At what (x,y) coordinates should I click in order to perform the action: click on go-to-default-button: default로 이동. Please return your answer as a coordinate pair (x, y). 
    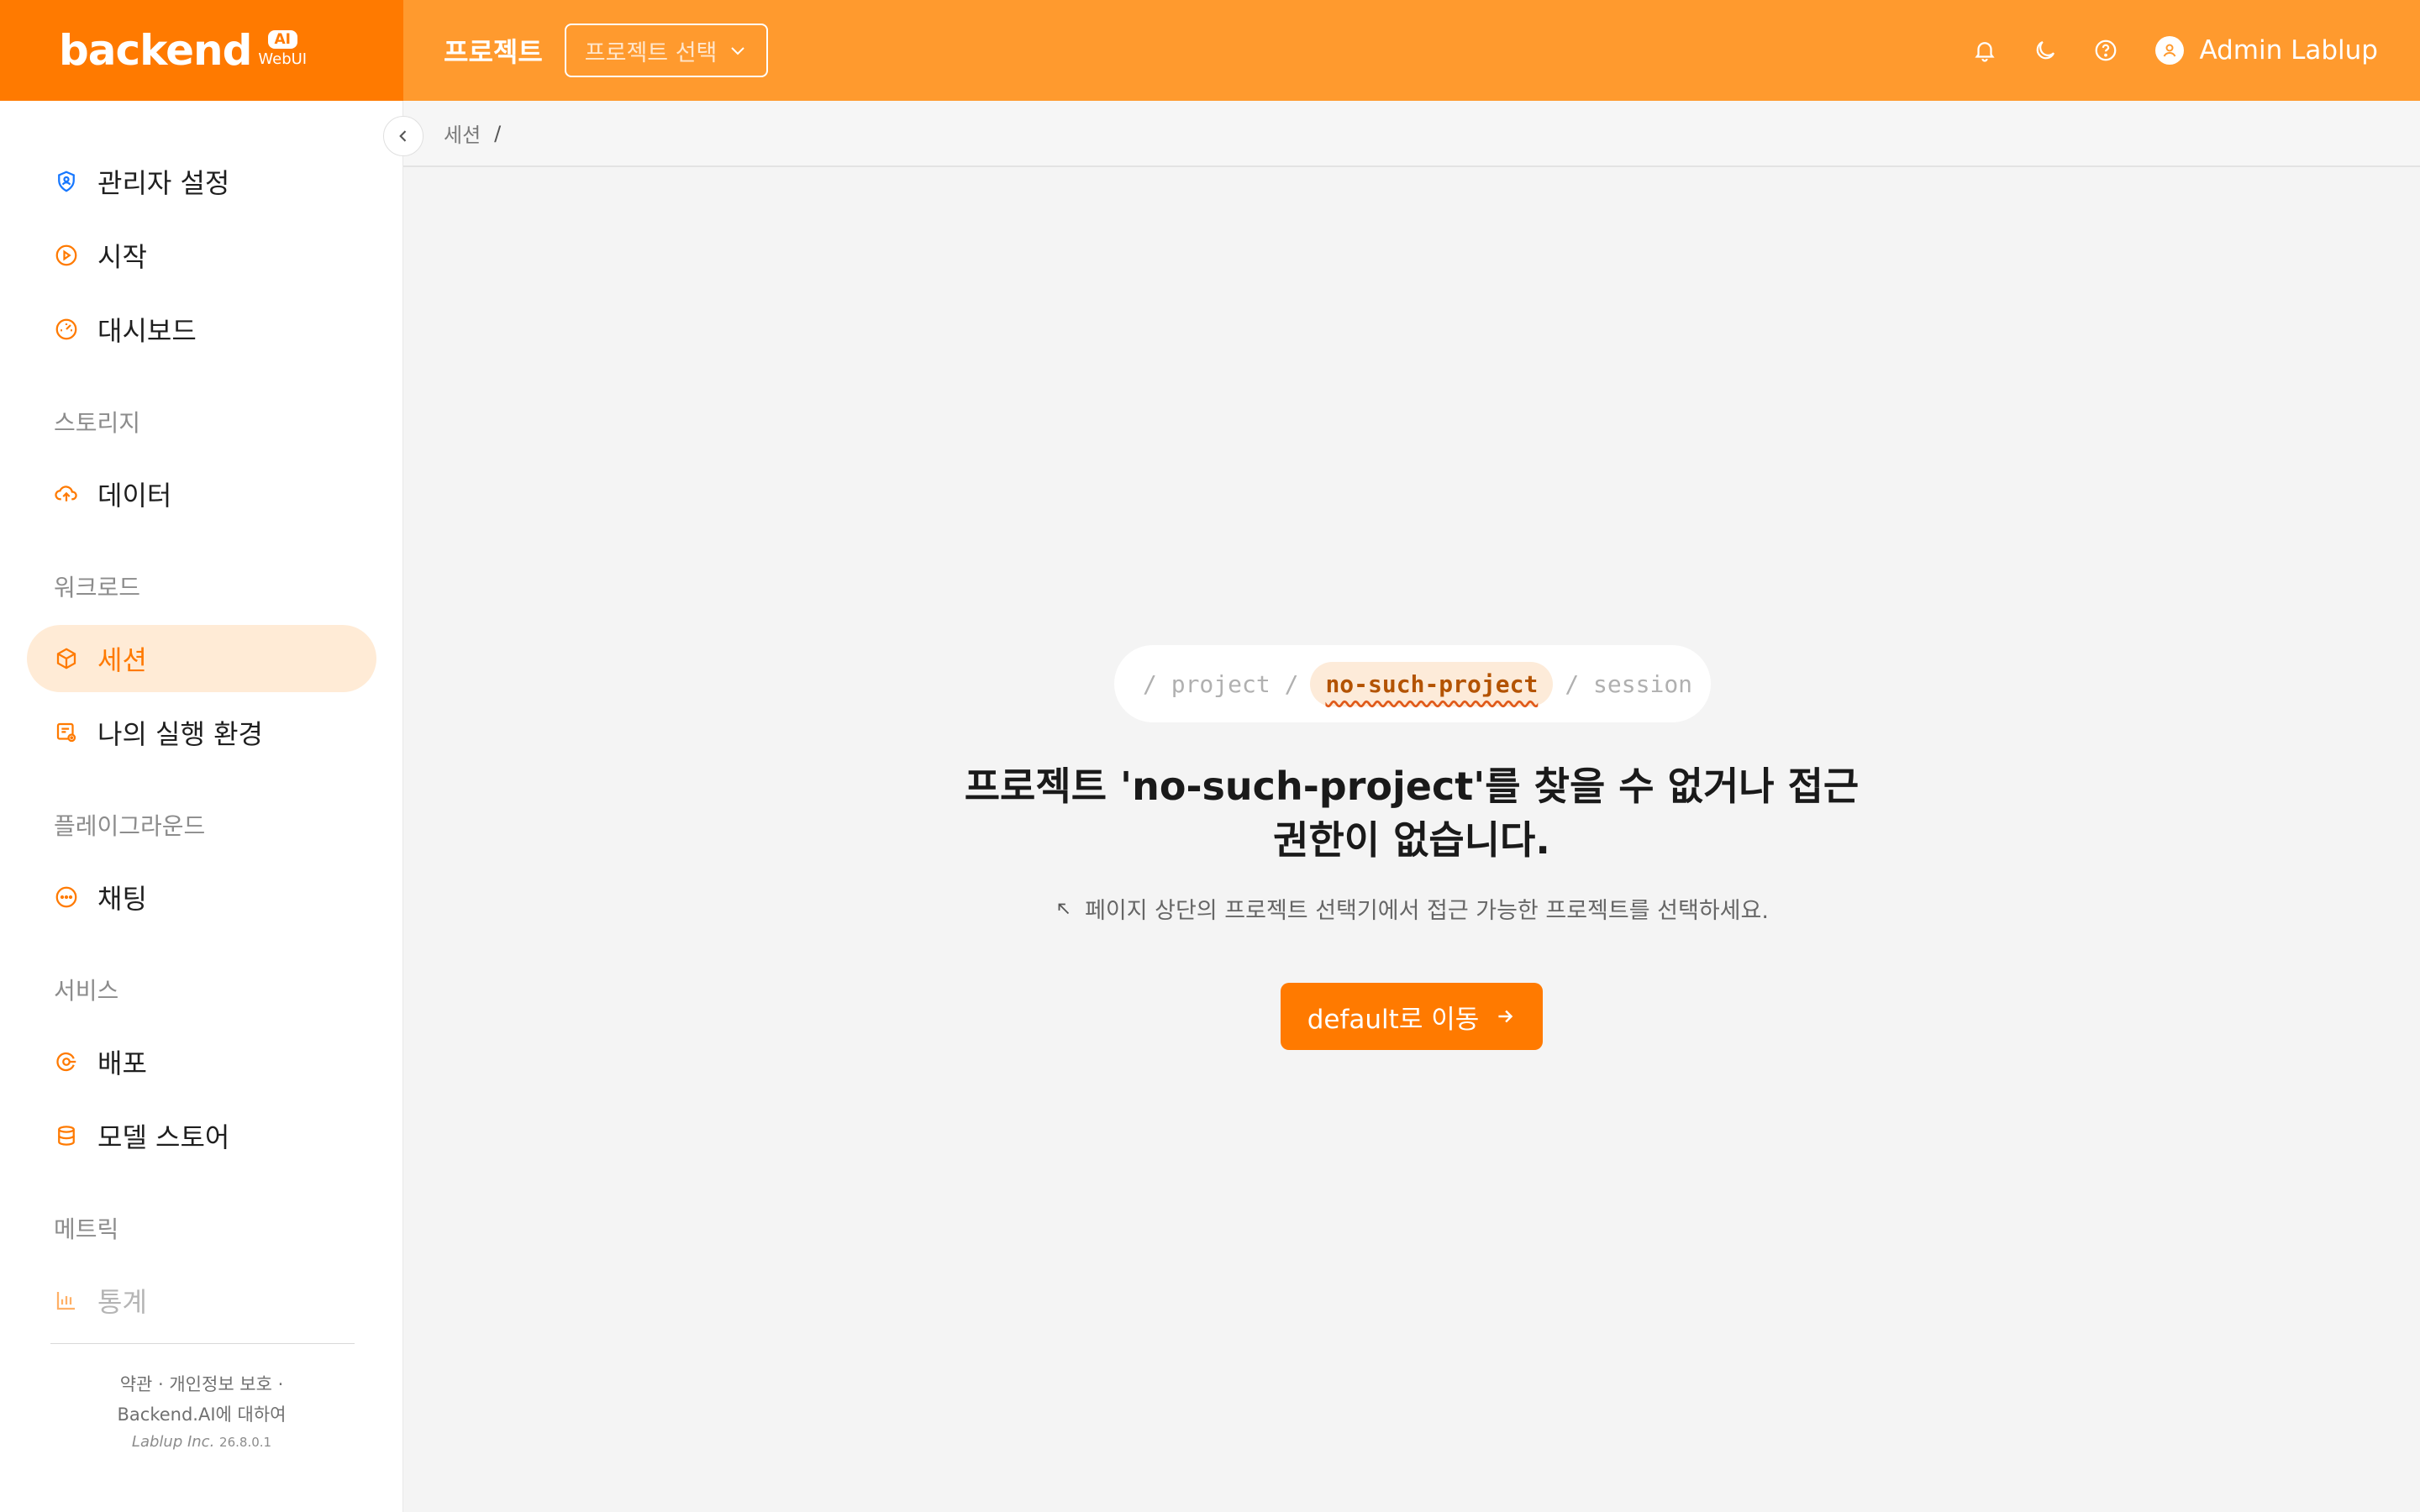
    Looking at the image, I should click on (1412, 1016).